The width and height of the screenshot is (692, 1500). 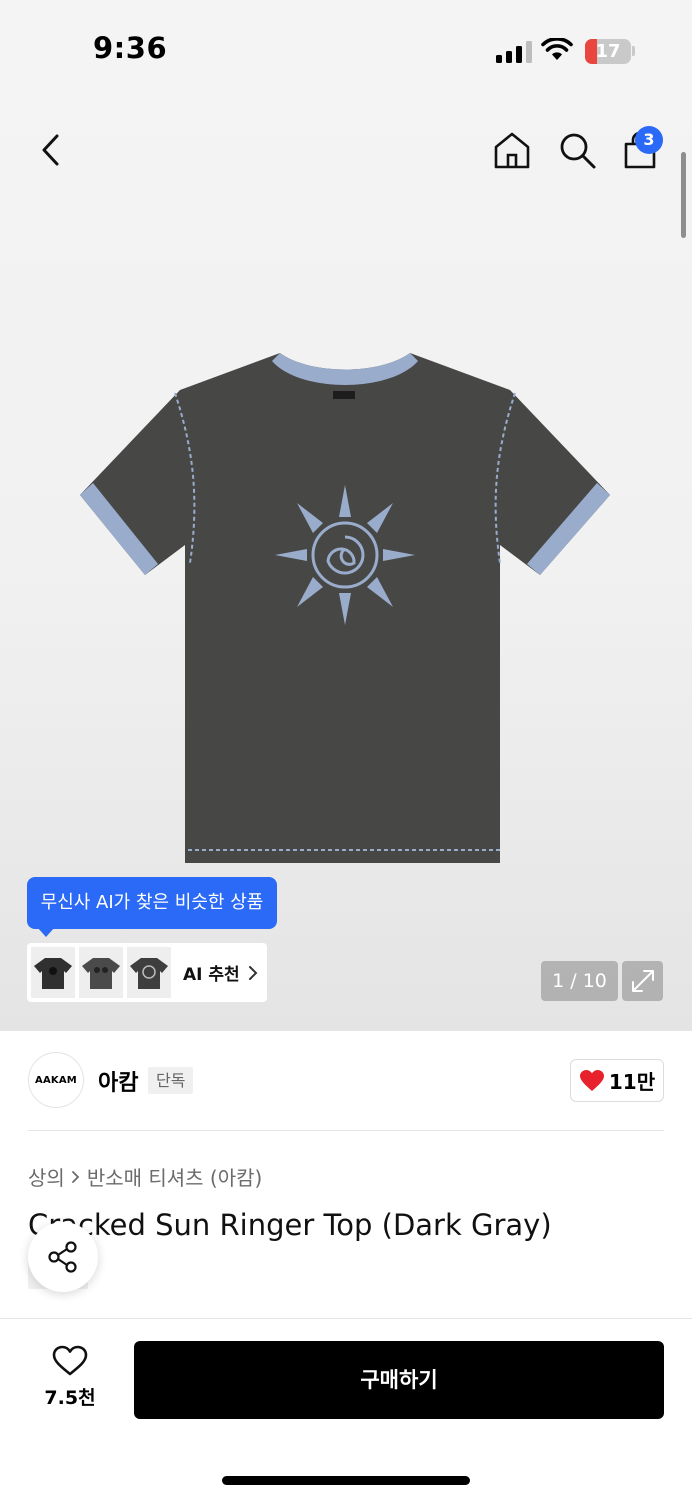 What do you see at coordinates (70, 1398) in the screenshot?
I see `wishlist-count: 7.5천` at bounding box center [70, 1398].